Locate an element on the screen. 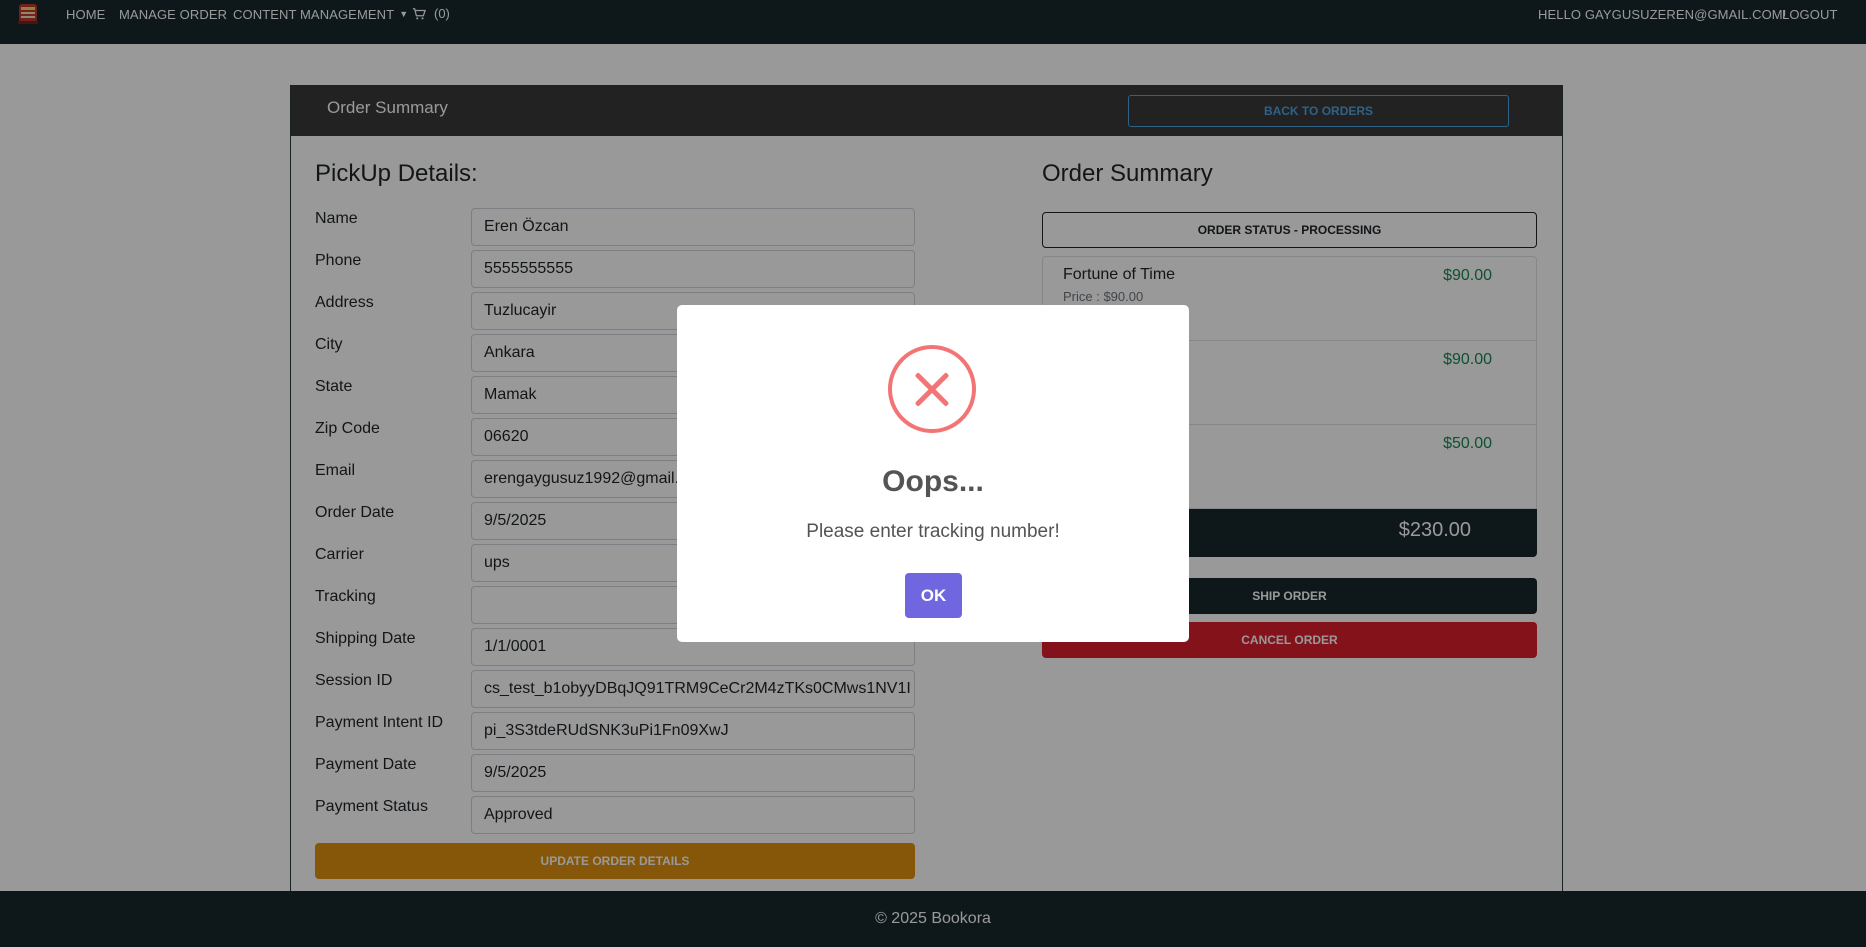 The image size is (1866, 947). dialog-message: Please enter tracking number! is located at coordinates (933, 531).